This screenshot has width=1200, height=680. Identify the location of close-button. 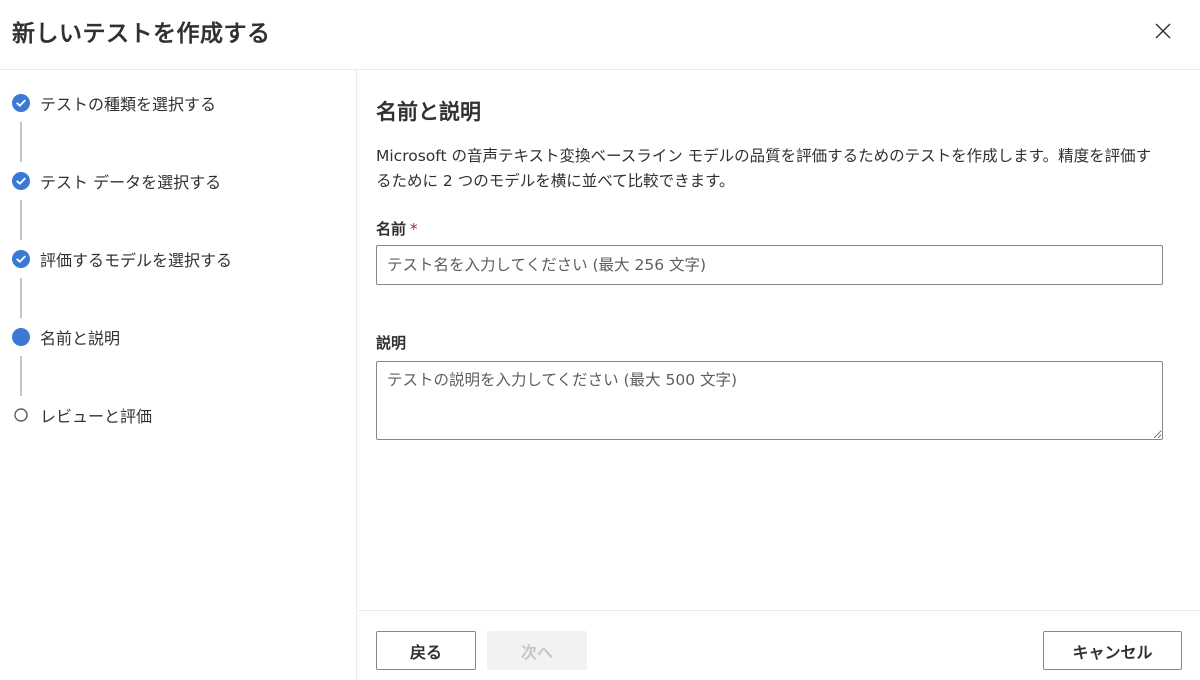
(1163, 31).